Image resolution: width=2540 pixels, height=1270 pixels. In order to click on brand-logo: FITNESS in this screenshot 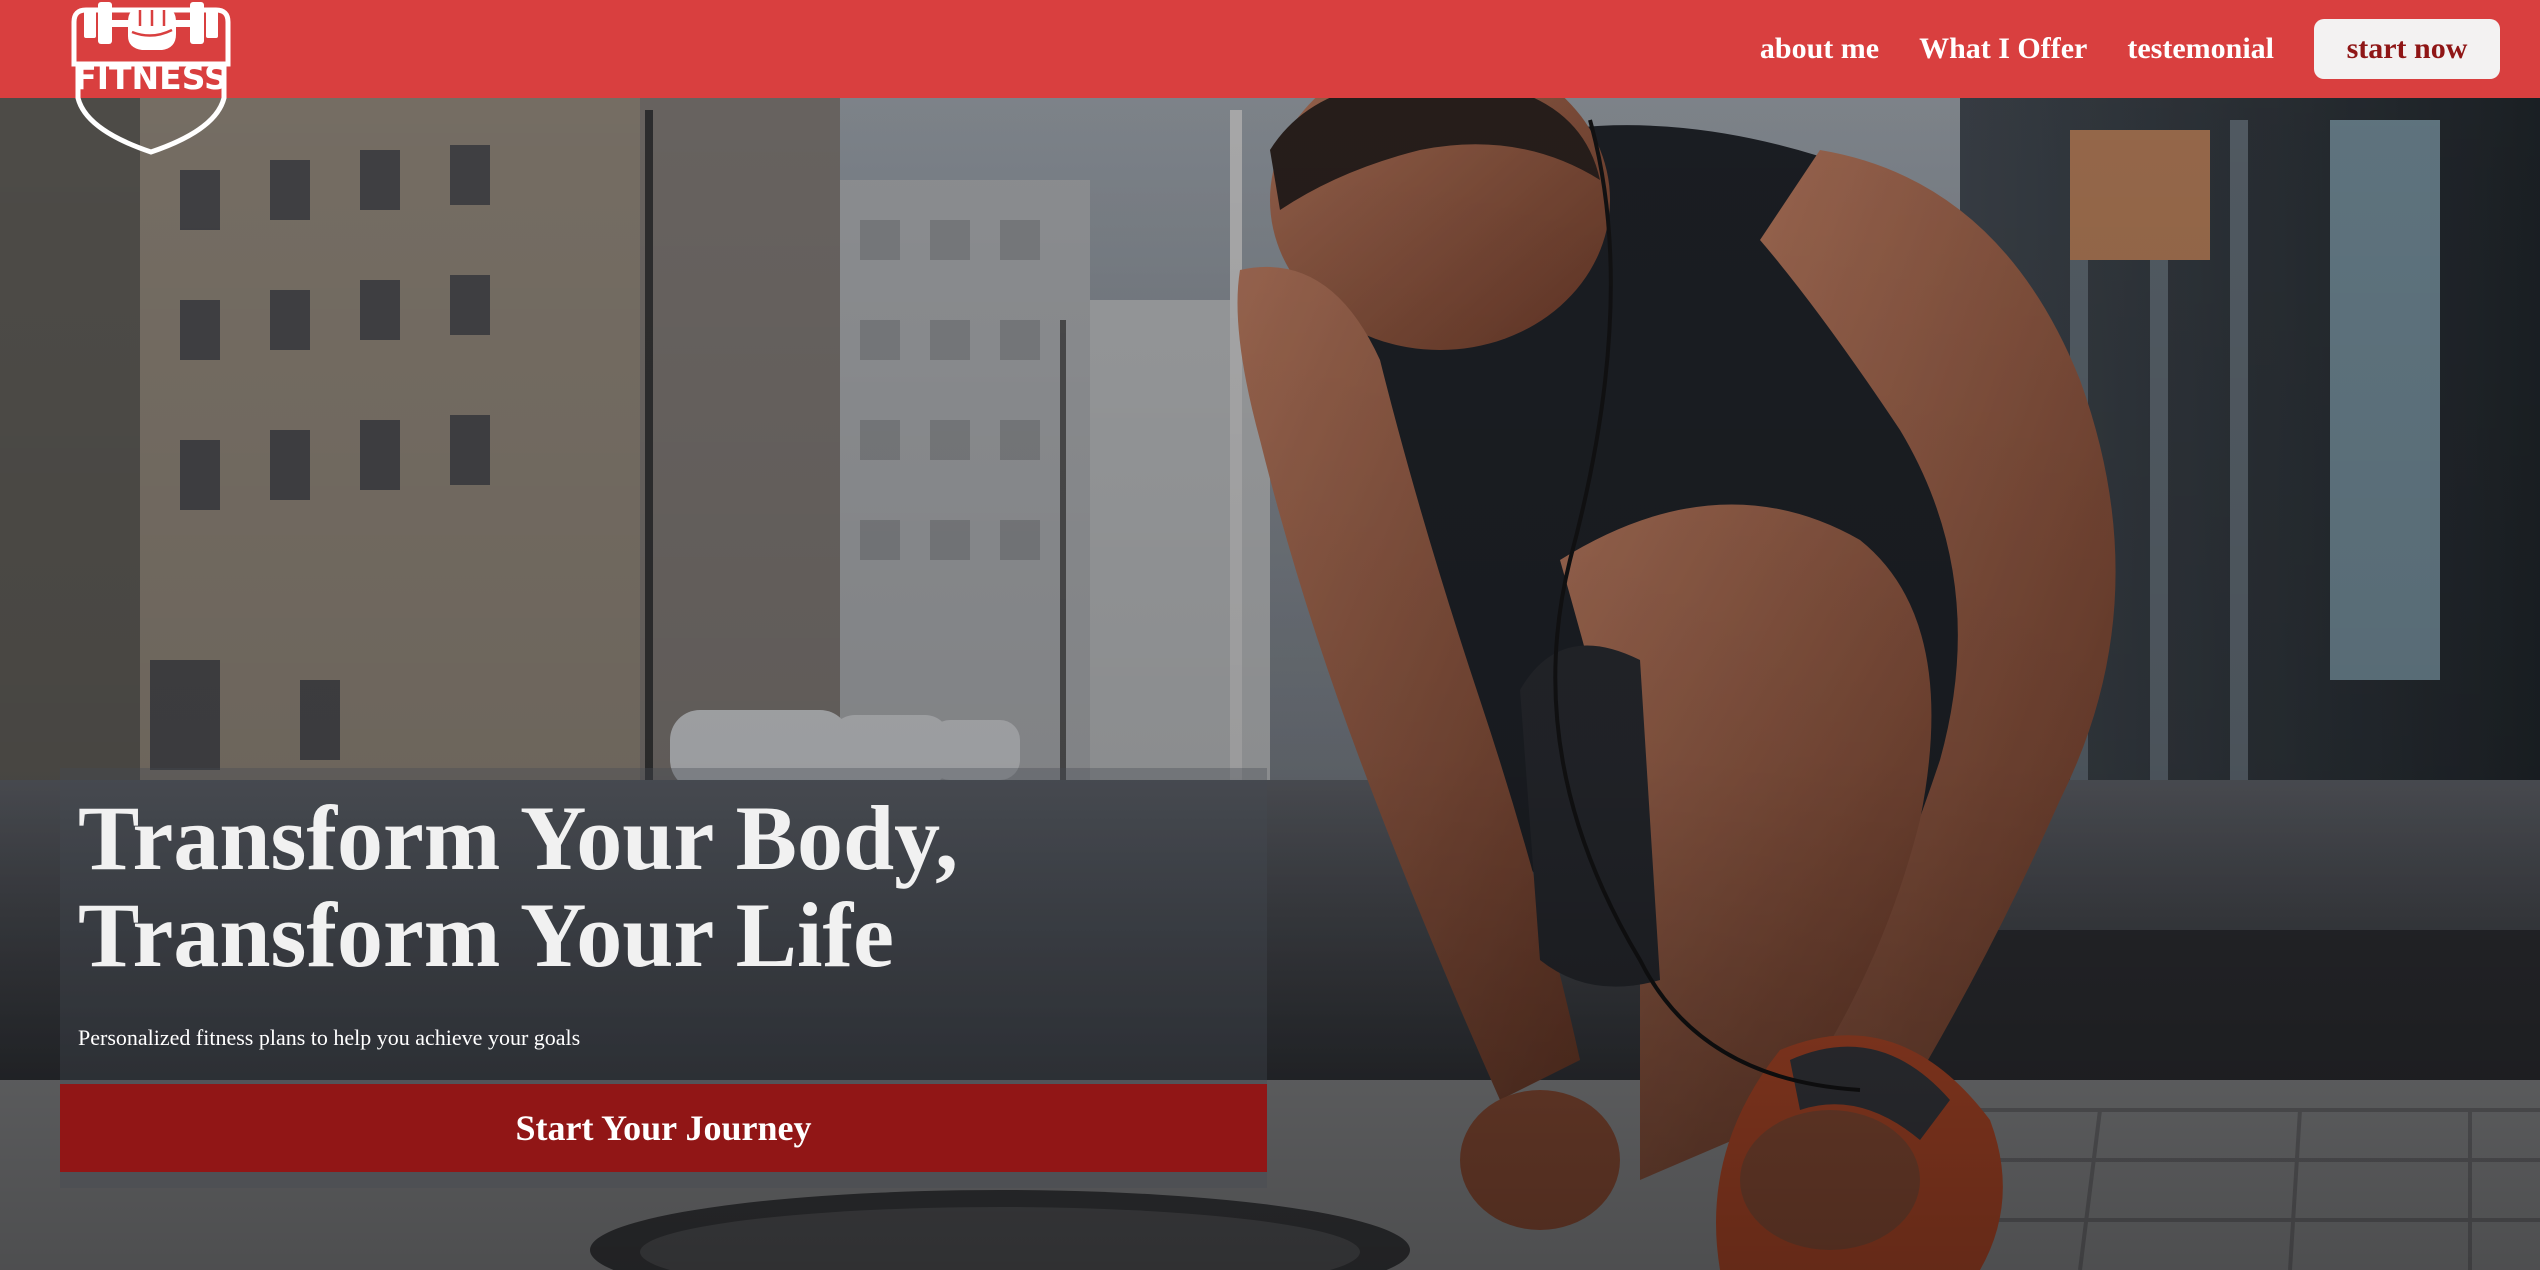, I will do `click(151, 78)`.